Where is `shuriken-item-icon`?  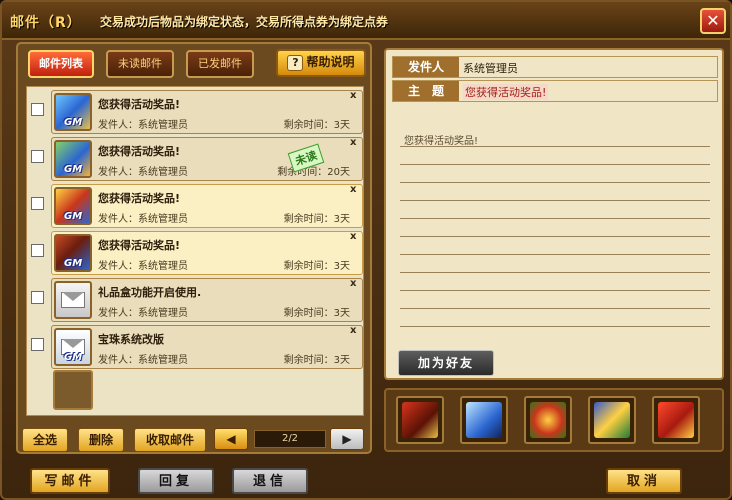
shuriken-item-icon is located at coordinates (548, 420).